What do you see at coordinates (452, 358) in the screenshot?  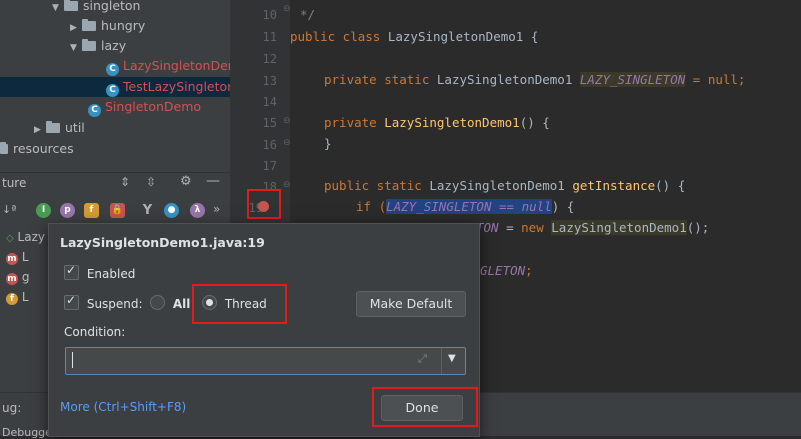 I see `chevron-down-icon: ▼` at bounding box center [452, 358].